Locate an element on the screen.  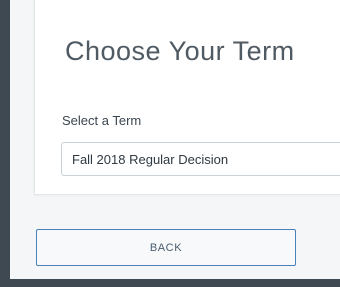
term-select: Fall 2018 Regular Decision is located at coordinates (200, 159).